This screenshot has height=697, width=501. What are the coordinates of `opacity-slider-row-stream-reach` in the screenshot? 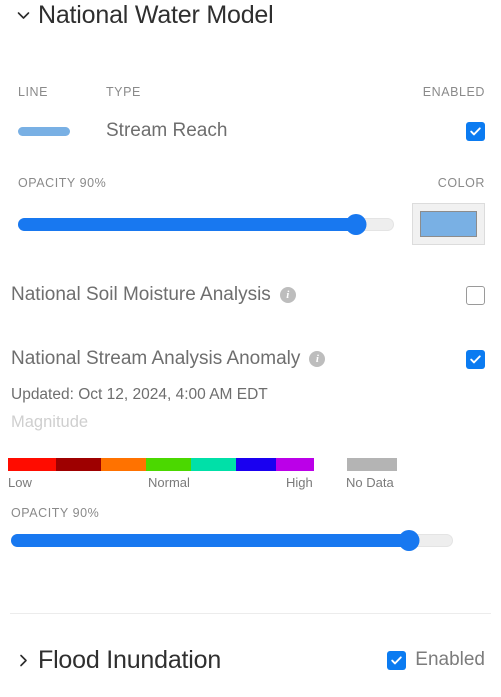 It's located at (251, 224).